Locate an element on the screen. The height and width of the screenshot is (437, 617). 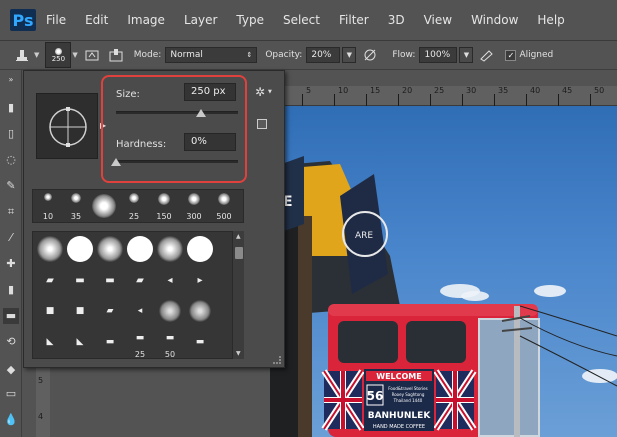
brush-picker-arrow-icon: ▼ is located at coordinates (74, 55).